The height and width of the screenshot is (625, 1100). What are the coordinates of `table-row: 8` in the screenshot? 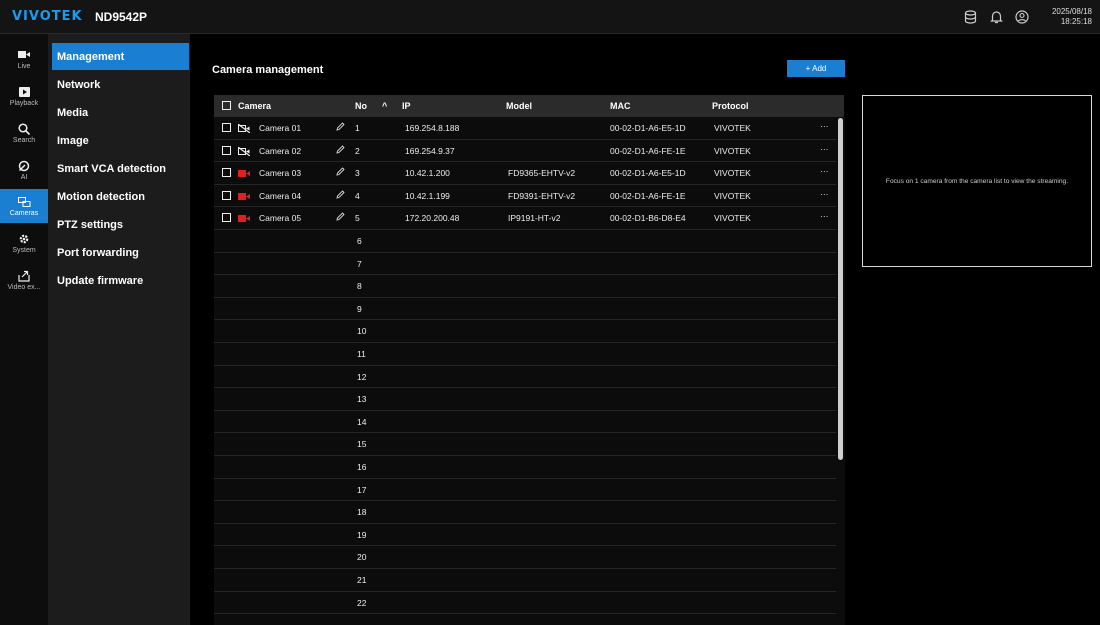 It's located at (525, 286).